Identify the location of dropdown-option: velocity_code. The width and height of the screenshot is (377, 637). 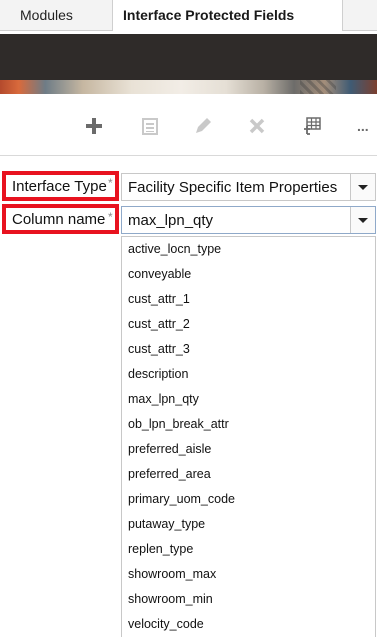
(248, 624).